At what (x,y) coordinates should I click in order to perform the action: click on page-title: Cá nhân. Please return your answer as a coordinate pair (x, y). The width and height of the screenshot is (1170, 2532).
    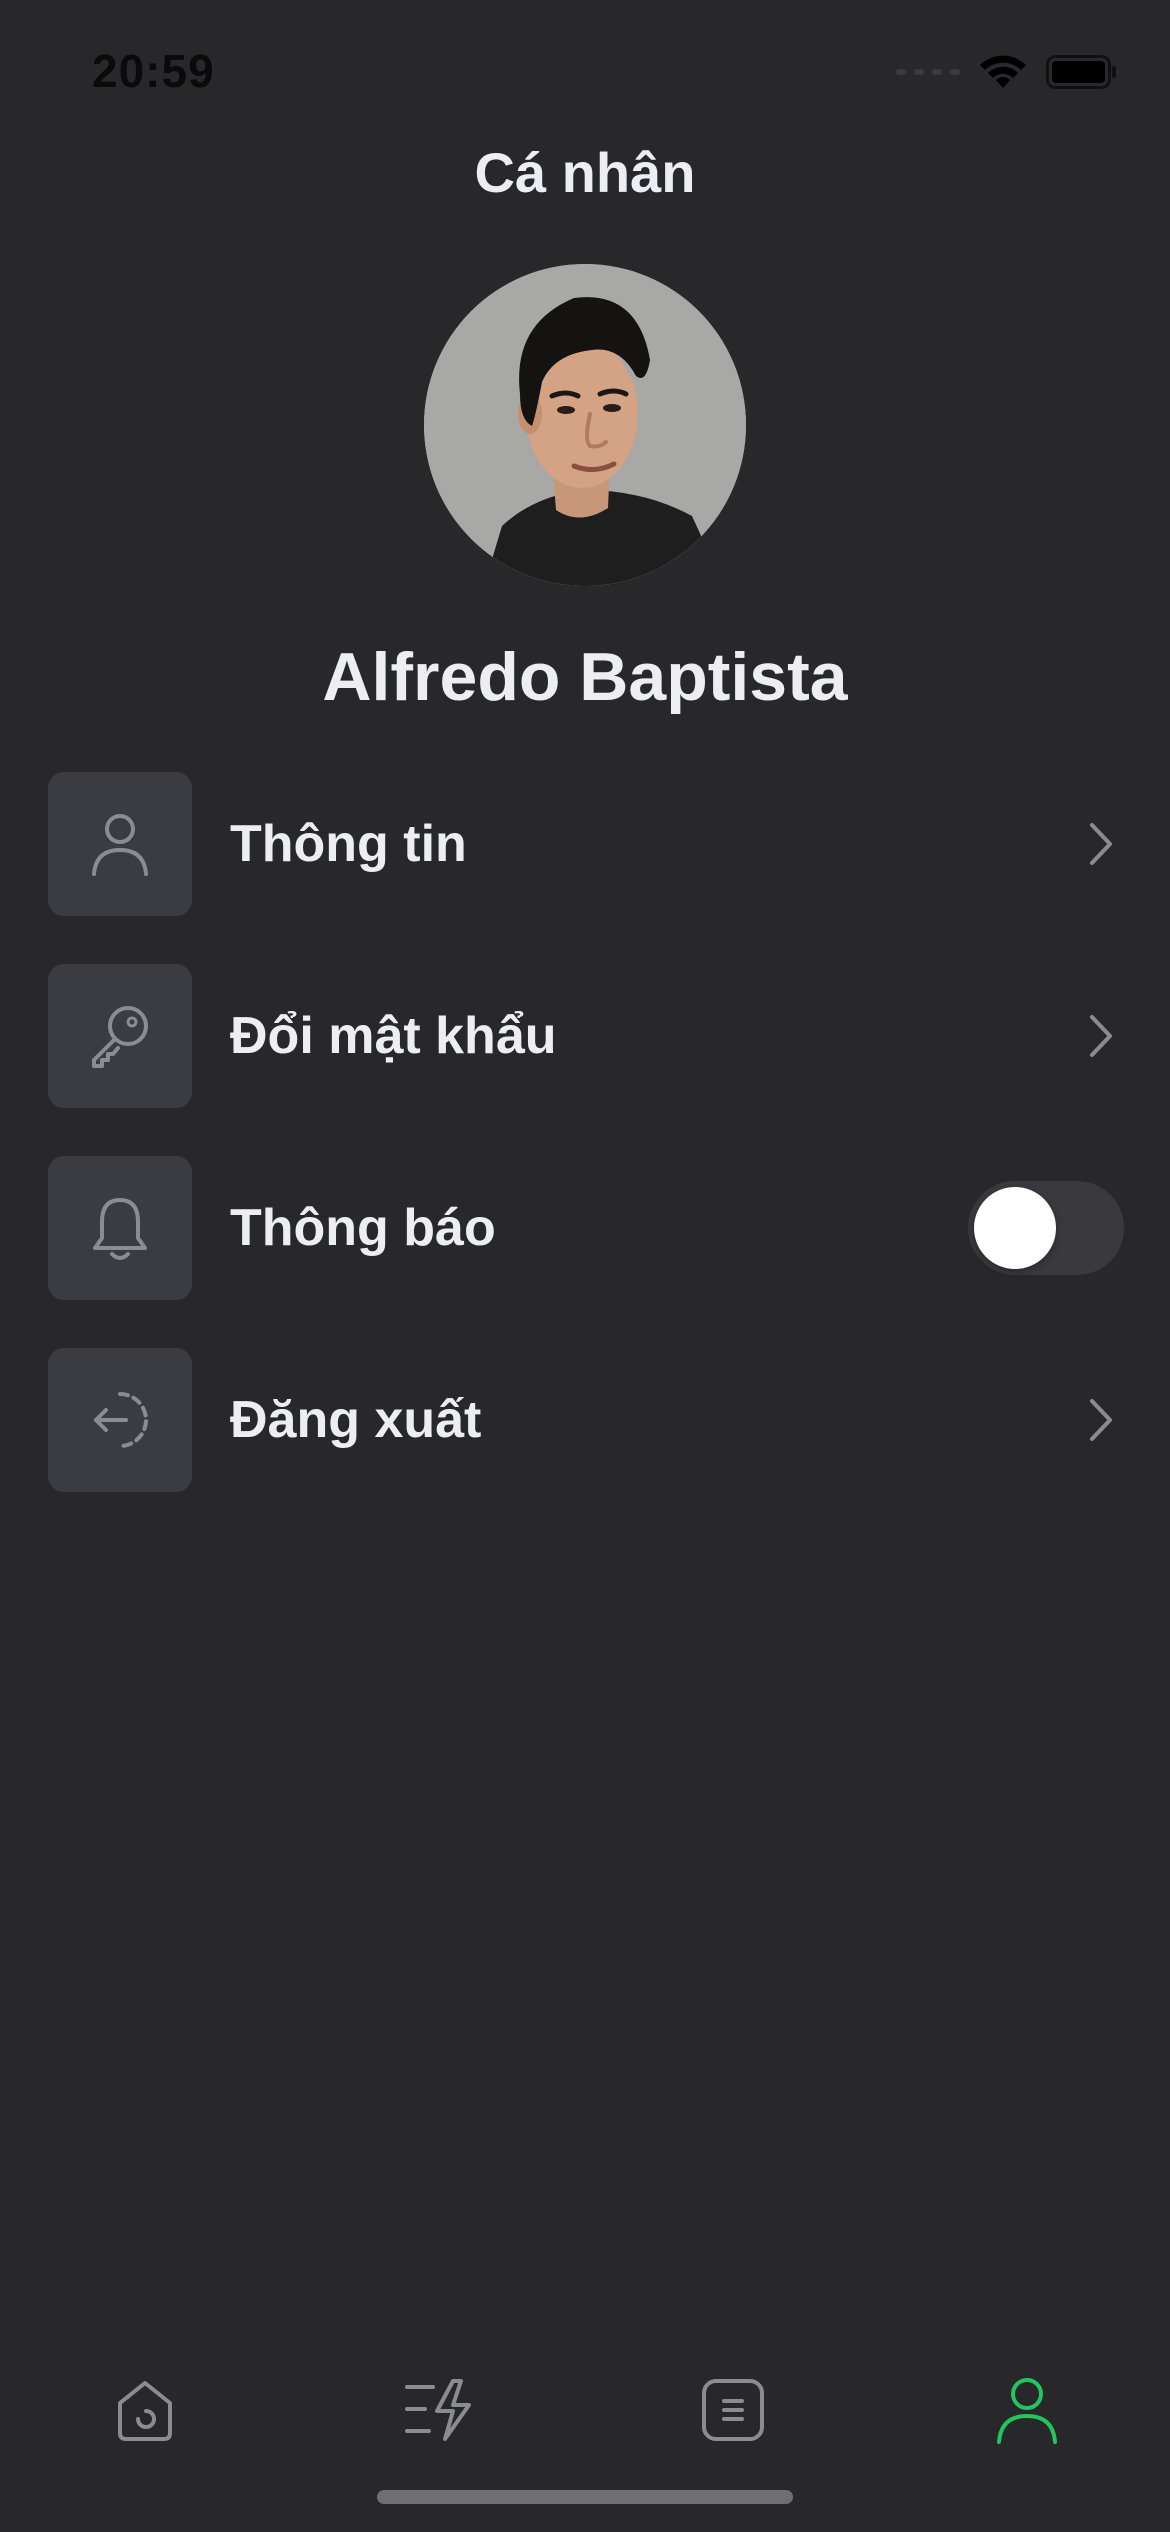
    Looking at the image, I should click on (585, 172).